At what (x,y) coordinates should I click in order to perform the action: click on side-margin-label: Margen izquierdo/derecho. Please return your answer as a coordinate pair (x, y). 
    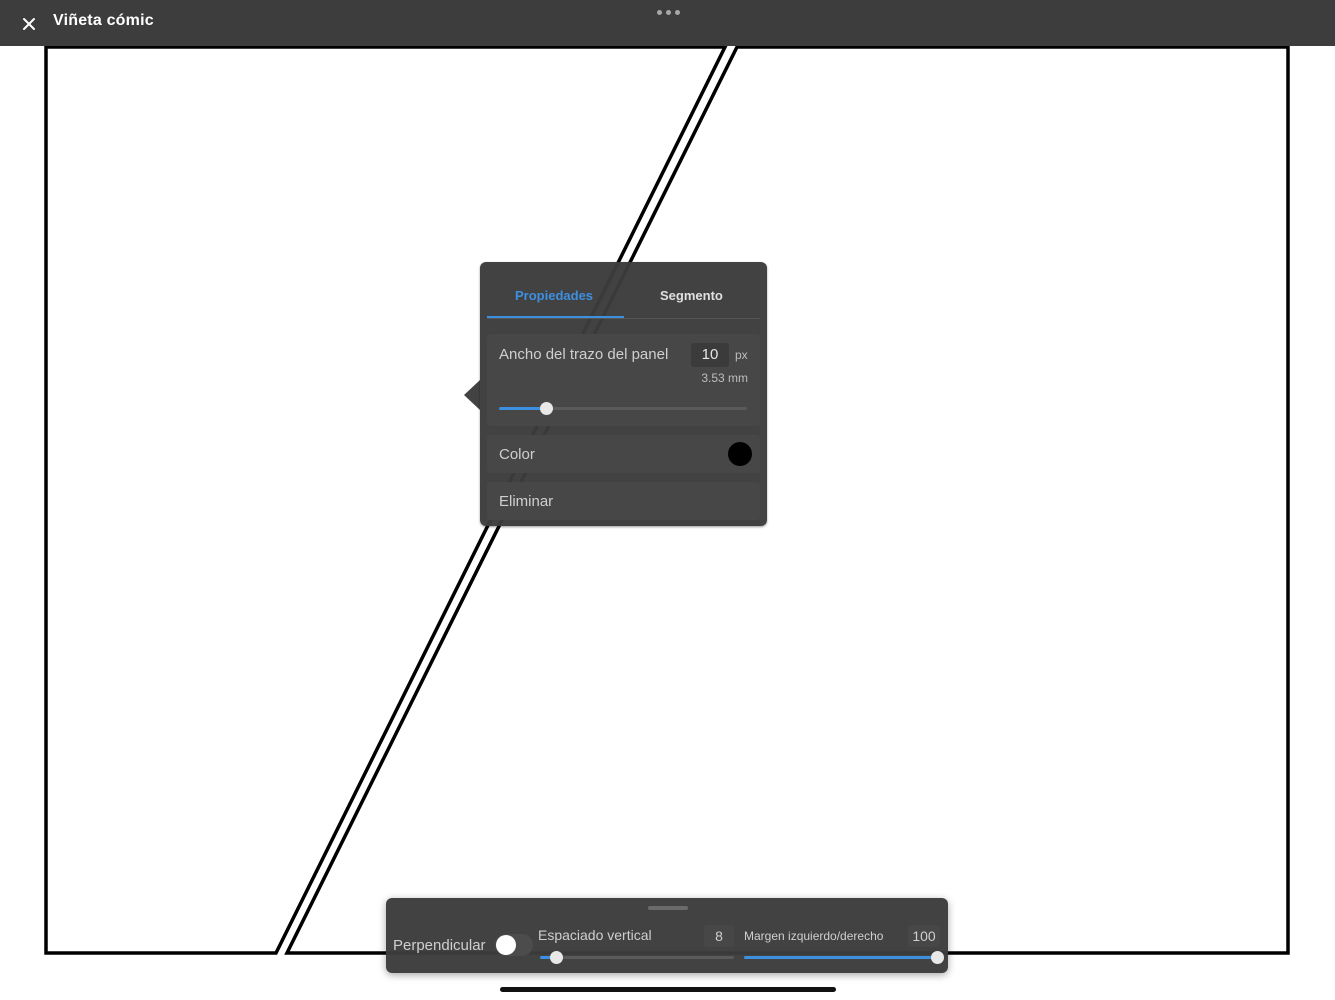
    Looking at the image, I should click on (814, 936).